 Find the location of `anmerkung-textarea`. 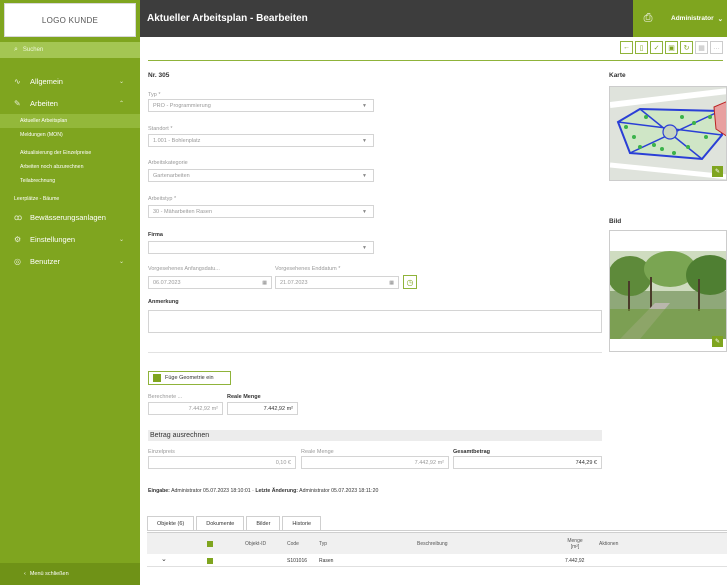

anmerkung-textarea is located at coordinates (375, 321).